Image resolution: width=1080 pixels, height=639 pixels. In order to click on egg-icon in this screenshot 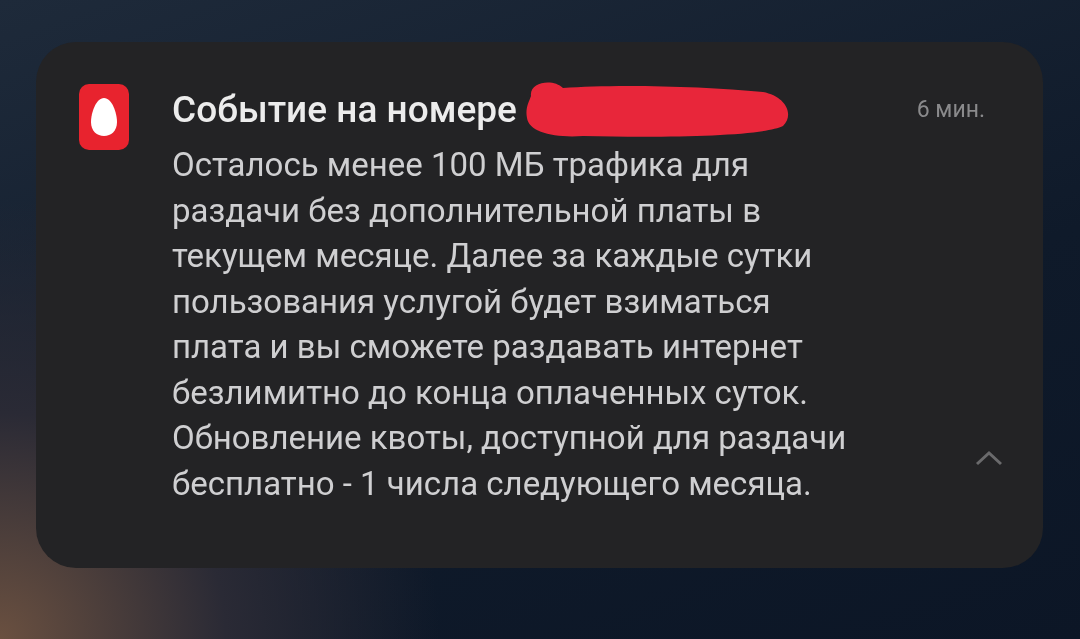, I will do `click(104, 117)`.